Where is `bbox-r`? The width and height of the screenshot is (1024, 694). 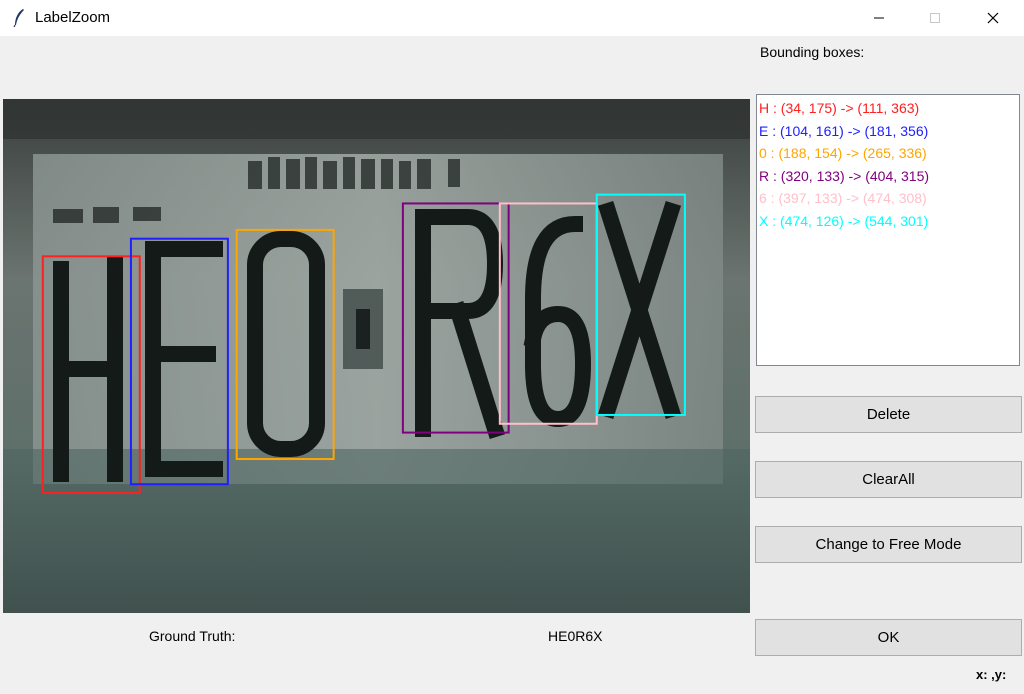 bbox-r is located at coordinates (455, 318).